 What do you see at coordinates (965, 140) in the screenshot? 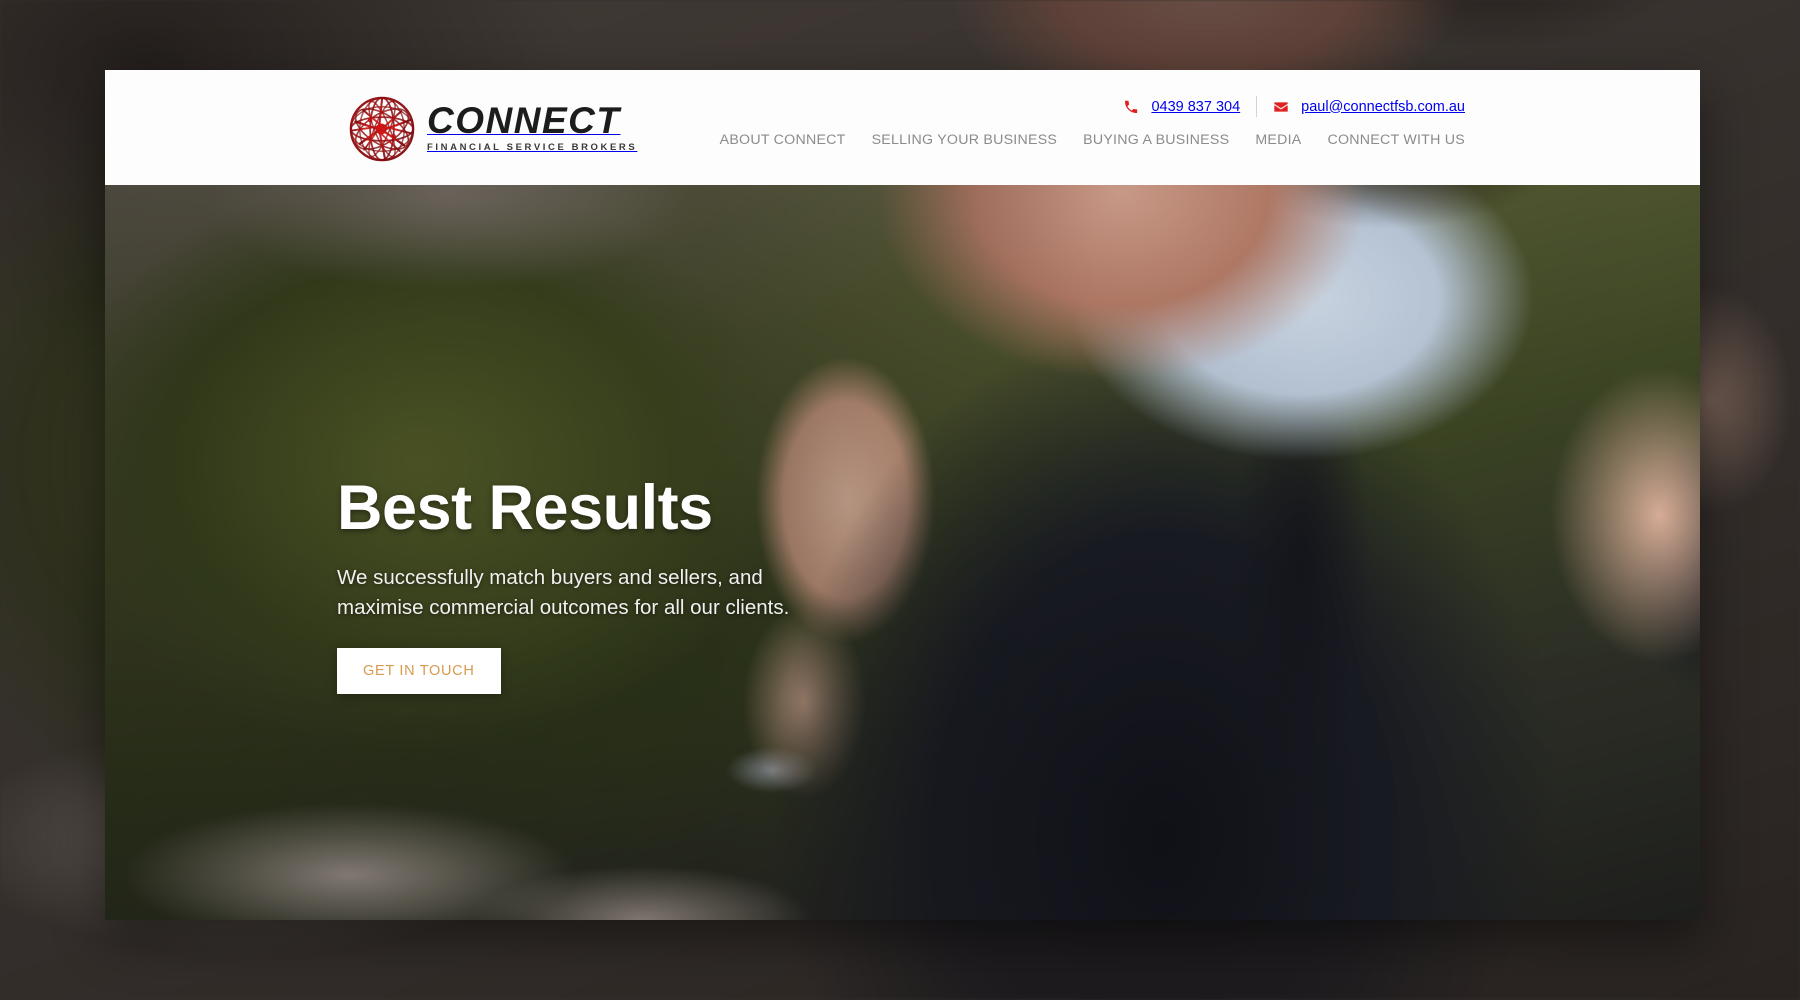
I see `nav-item-selling-your-business: SELLING YOUR BUSINESS` at bounding box center [965, 140].